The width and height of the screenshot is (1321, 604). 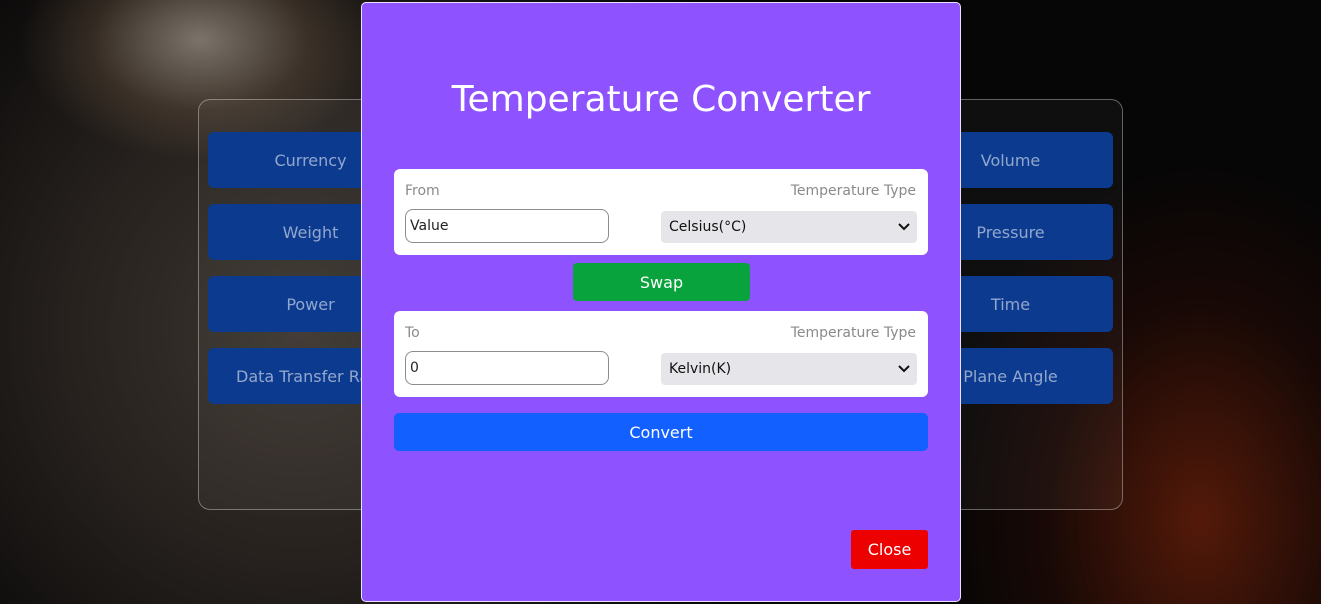 What do you see at coordinates (700, 369) in the screenshot?
I see `to-unit-selected: Kelvin(K)` at bounding box center [700, 369].